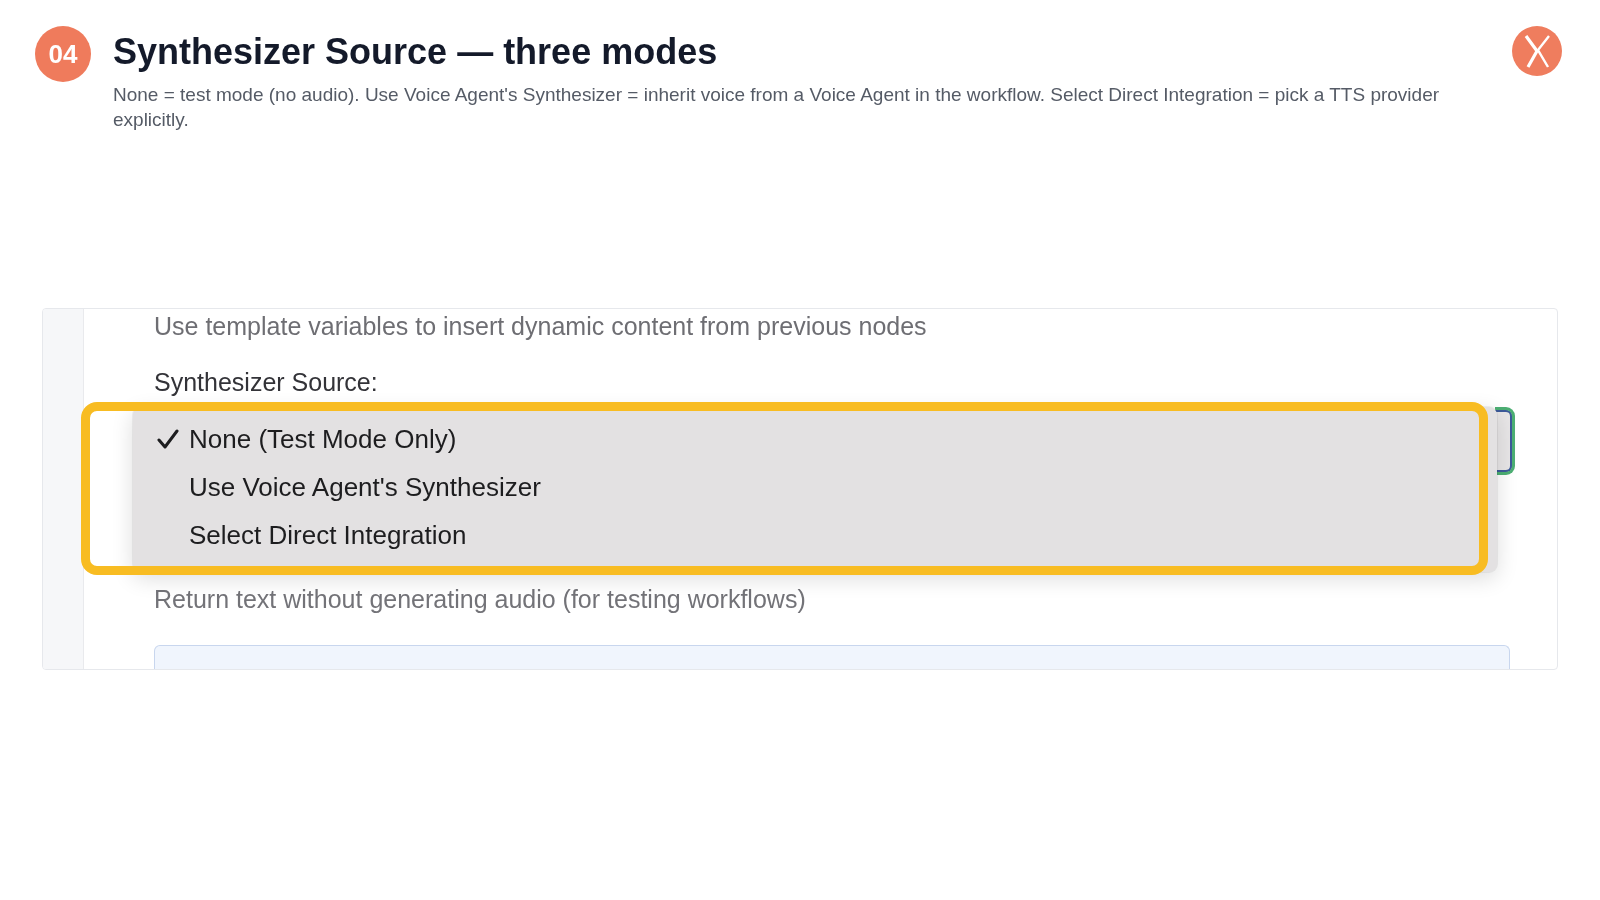 The image size is (1600, 900). What do you see at coordinates (815, 535) in the screenshot?
I see `dropdown-option: Select Direct Integration` at bounding box center [815, 535].